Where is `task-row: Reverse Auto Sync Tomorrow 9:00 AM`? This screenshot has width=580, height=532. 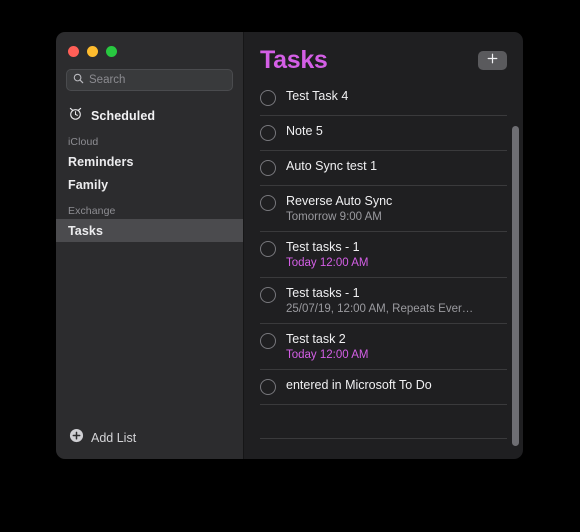
task-row: Reverse Auto Sync Tomorrow 9:00 AM is located at coordinates (383, 209).